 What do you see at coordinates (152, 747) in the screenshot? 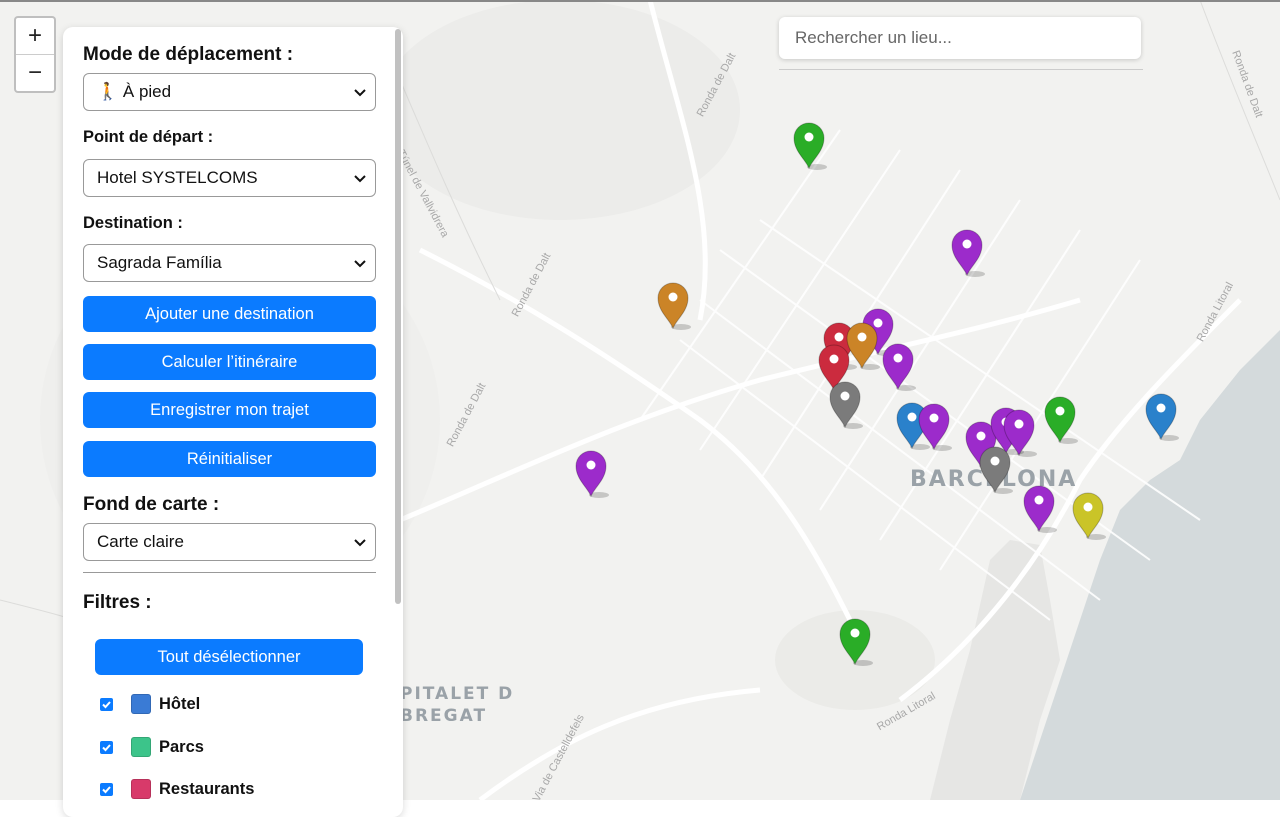
I see `filter-parks: Parcs` at bounding box center [152, 747].